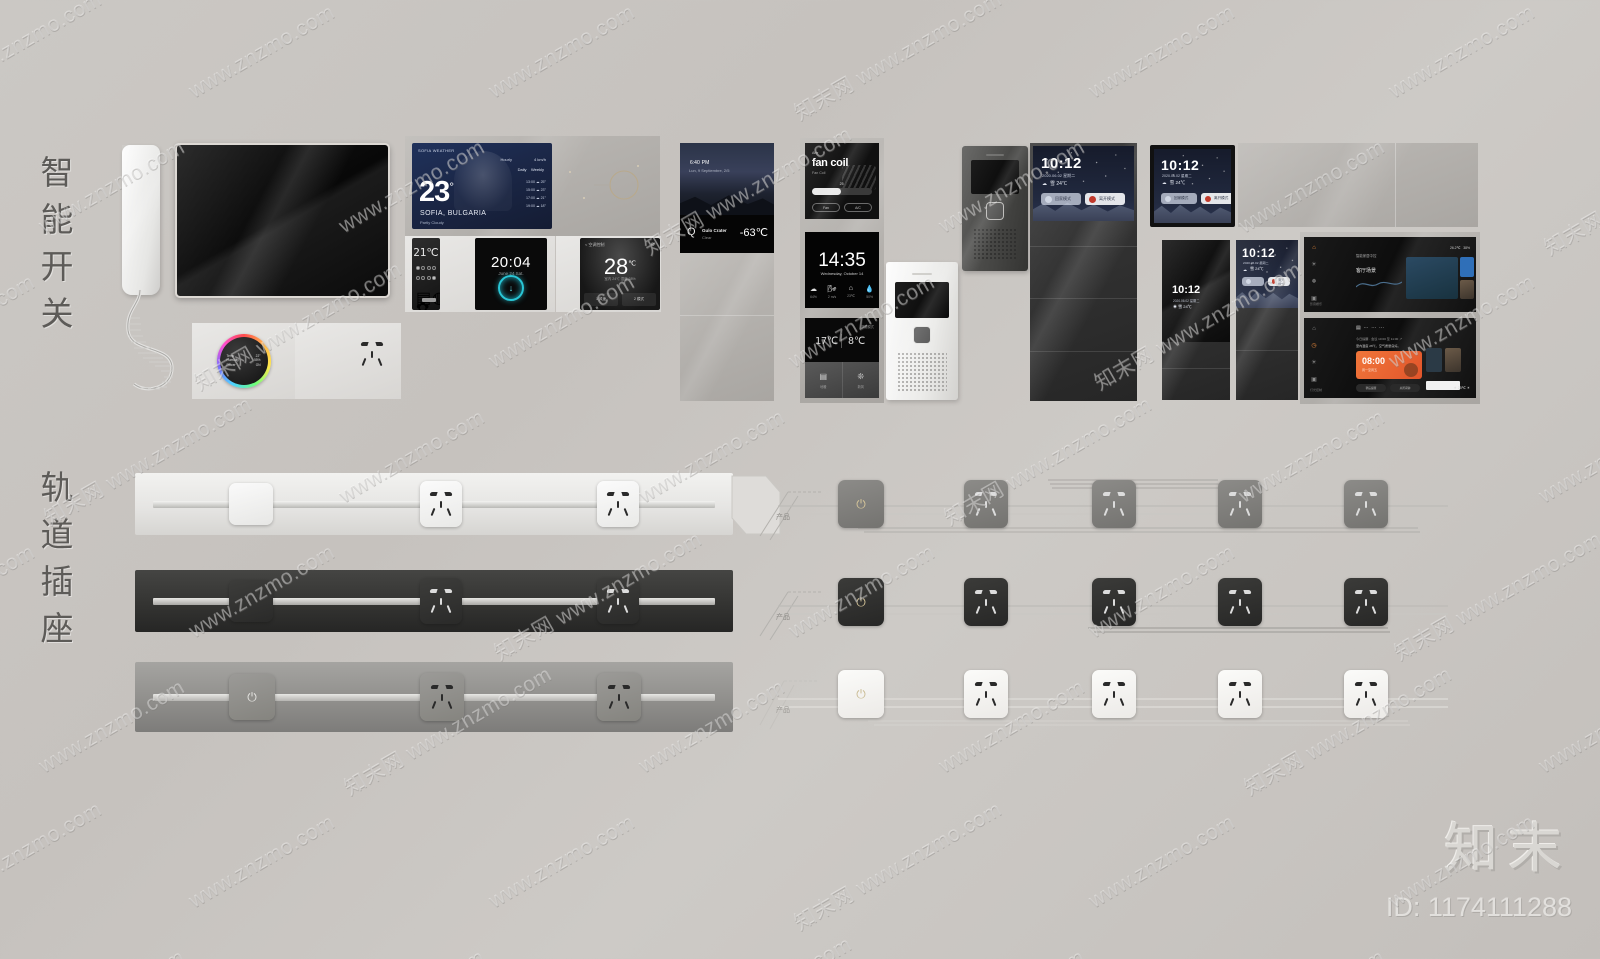 Image resolution: width=1600 pixels, height=959 pixels. Describe the element at coordinates (823, 380) in the screenshot. I see `dual-cell-floor-heat: ▤ 地暖` at that location.